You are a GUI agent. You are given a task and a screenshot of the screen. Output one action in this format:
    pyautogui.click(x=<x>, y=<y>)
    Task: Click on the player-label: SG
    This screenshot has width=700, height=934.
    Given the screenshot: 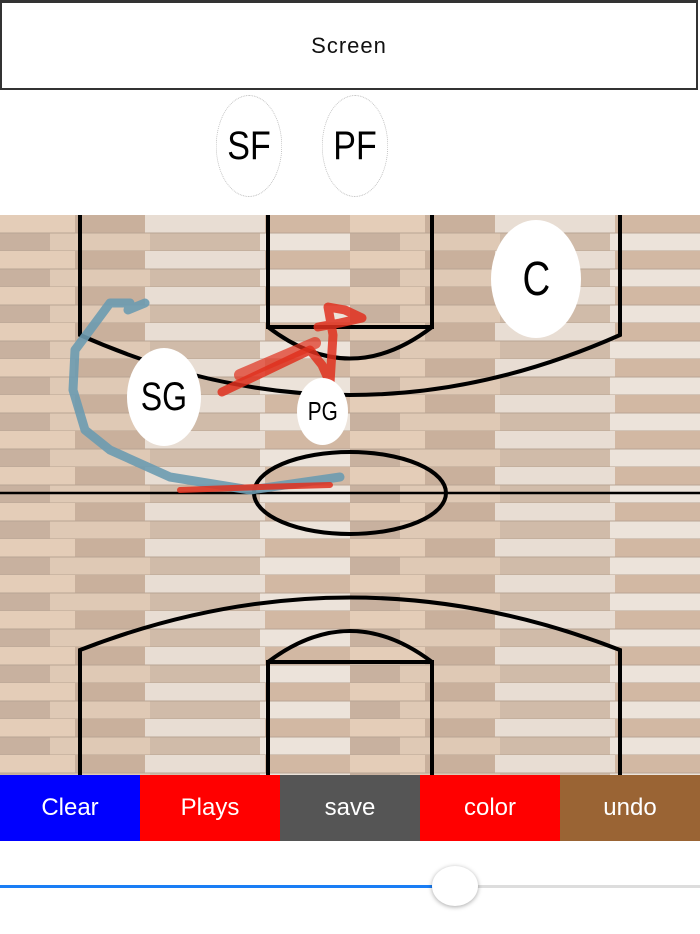 What is the action you would take?
    pyautogui.click(x=164, y=396)
    